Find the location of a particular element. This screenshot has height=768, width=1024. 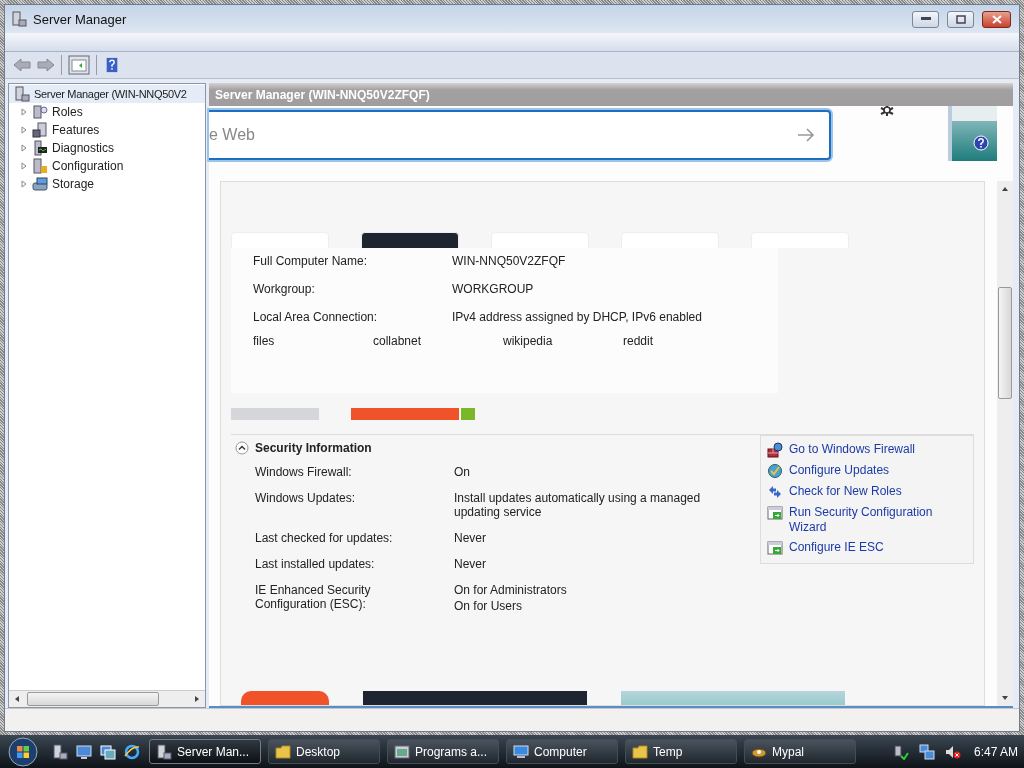

search-field: e Web is located at coordinates (520, 135).